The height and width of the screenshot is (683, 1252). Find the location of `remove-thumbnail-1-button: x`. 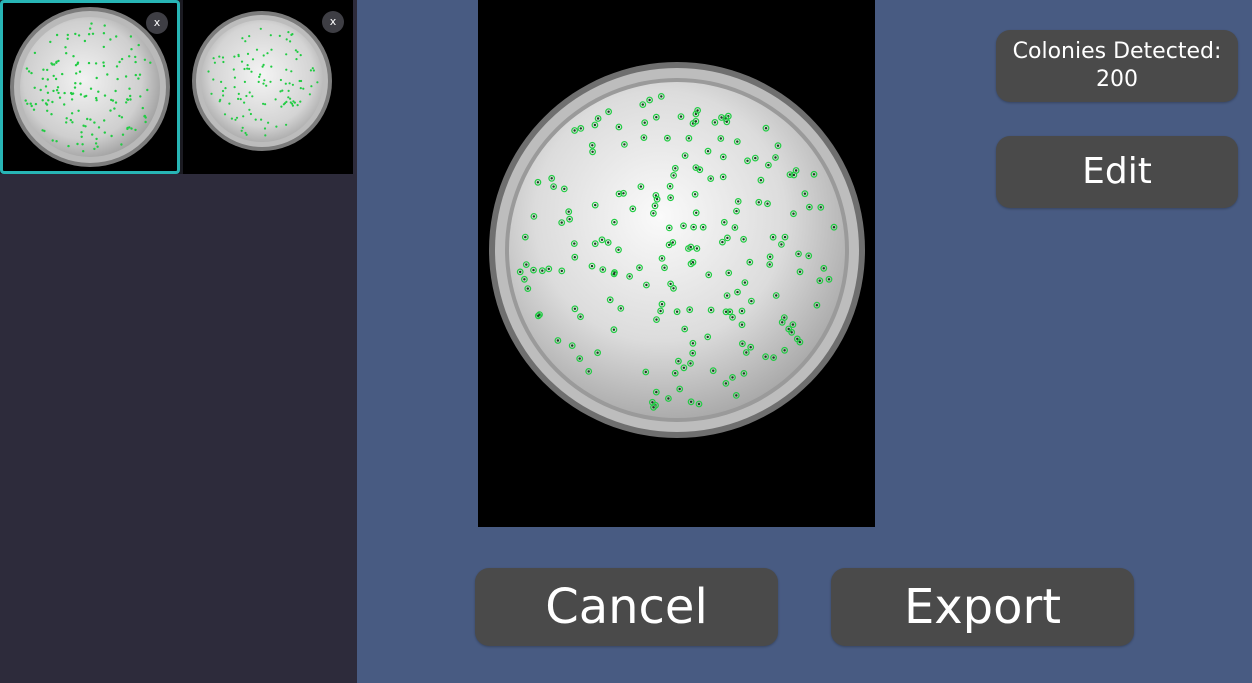

remove-thumbnail-1-button: x is located at coordinates (157, 23).